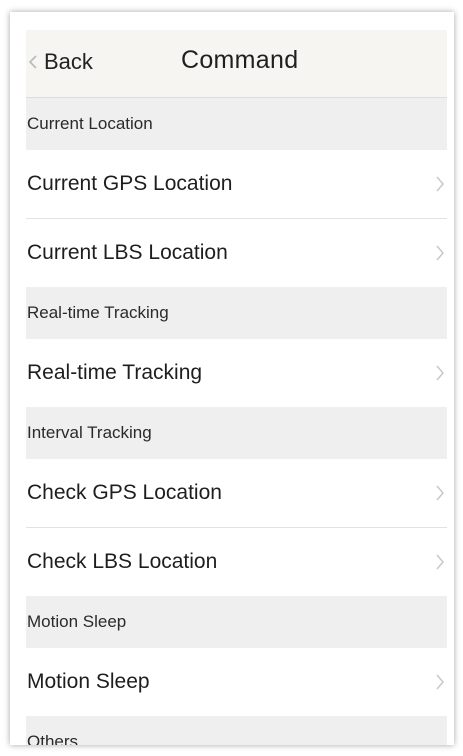  What do you see at coordinates (124, 492) in the screenshot?
I see `list-item-label: Check GPS Location` at bounding box center [124, 492].